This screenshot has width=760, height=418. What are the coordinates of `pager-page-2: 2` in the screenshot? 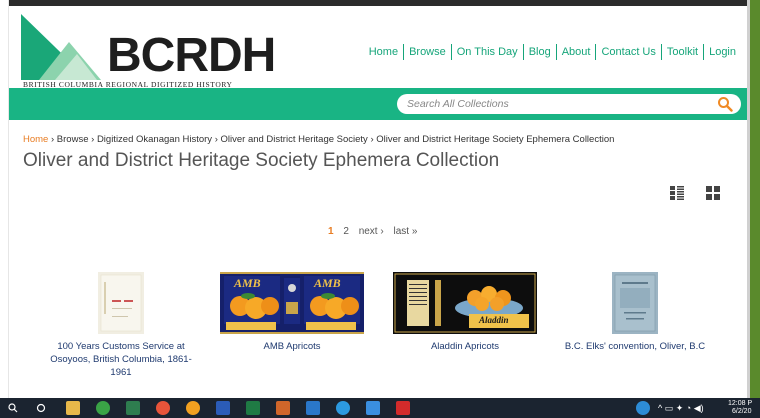 It's located at (346, 231).